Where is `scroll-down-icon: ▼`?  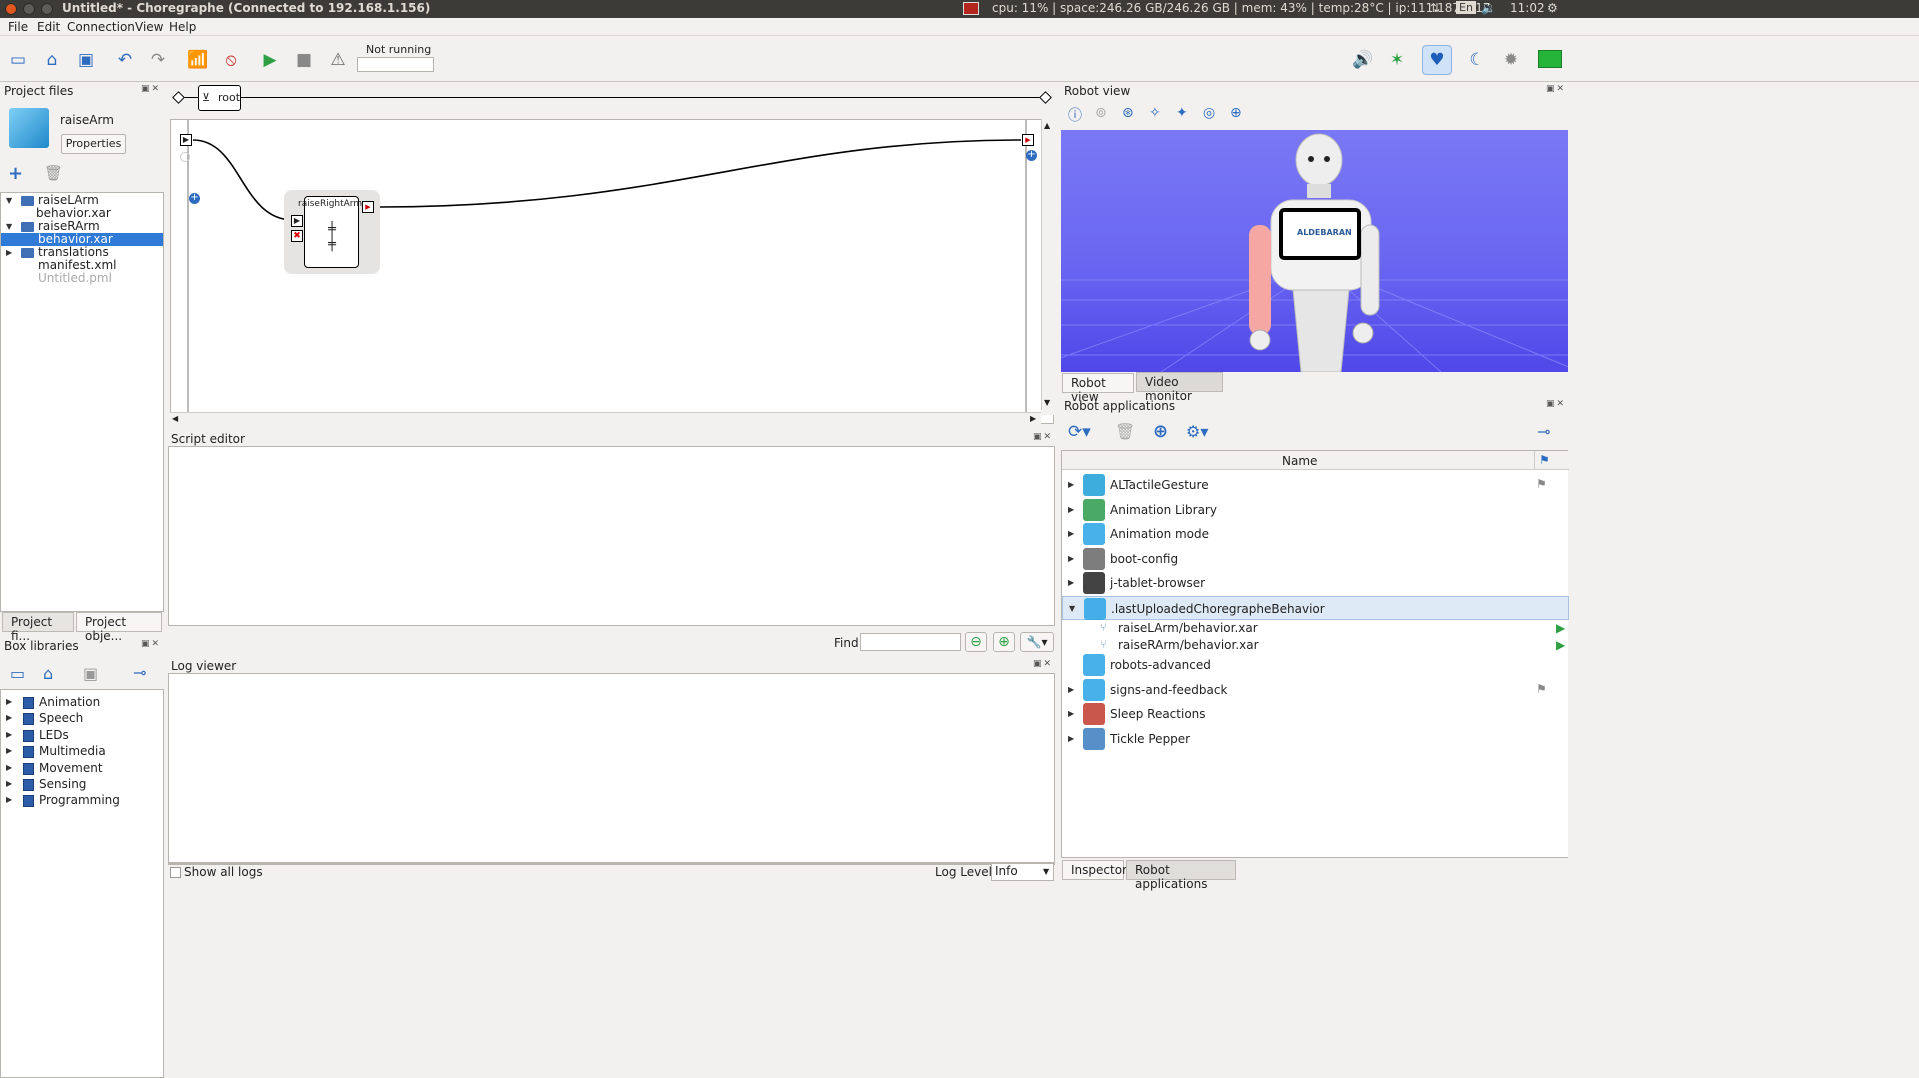 scroll-down-icon: ▼ is located at coordinates (1047, 402).